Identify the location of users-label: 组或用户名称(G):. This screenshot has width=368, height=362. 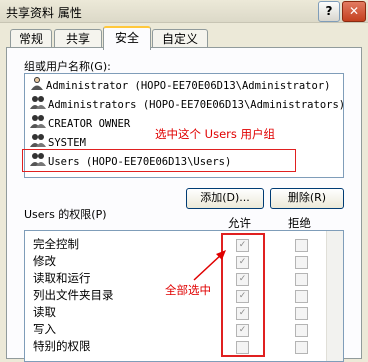
(67, 66).